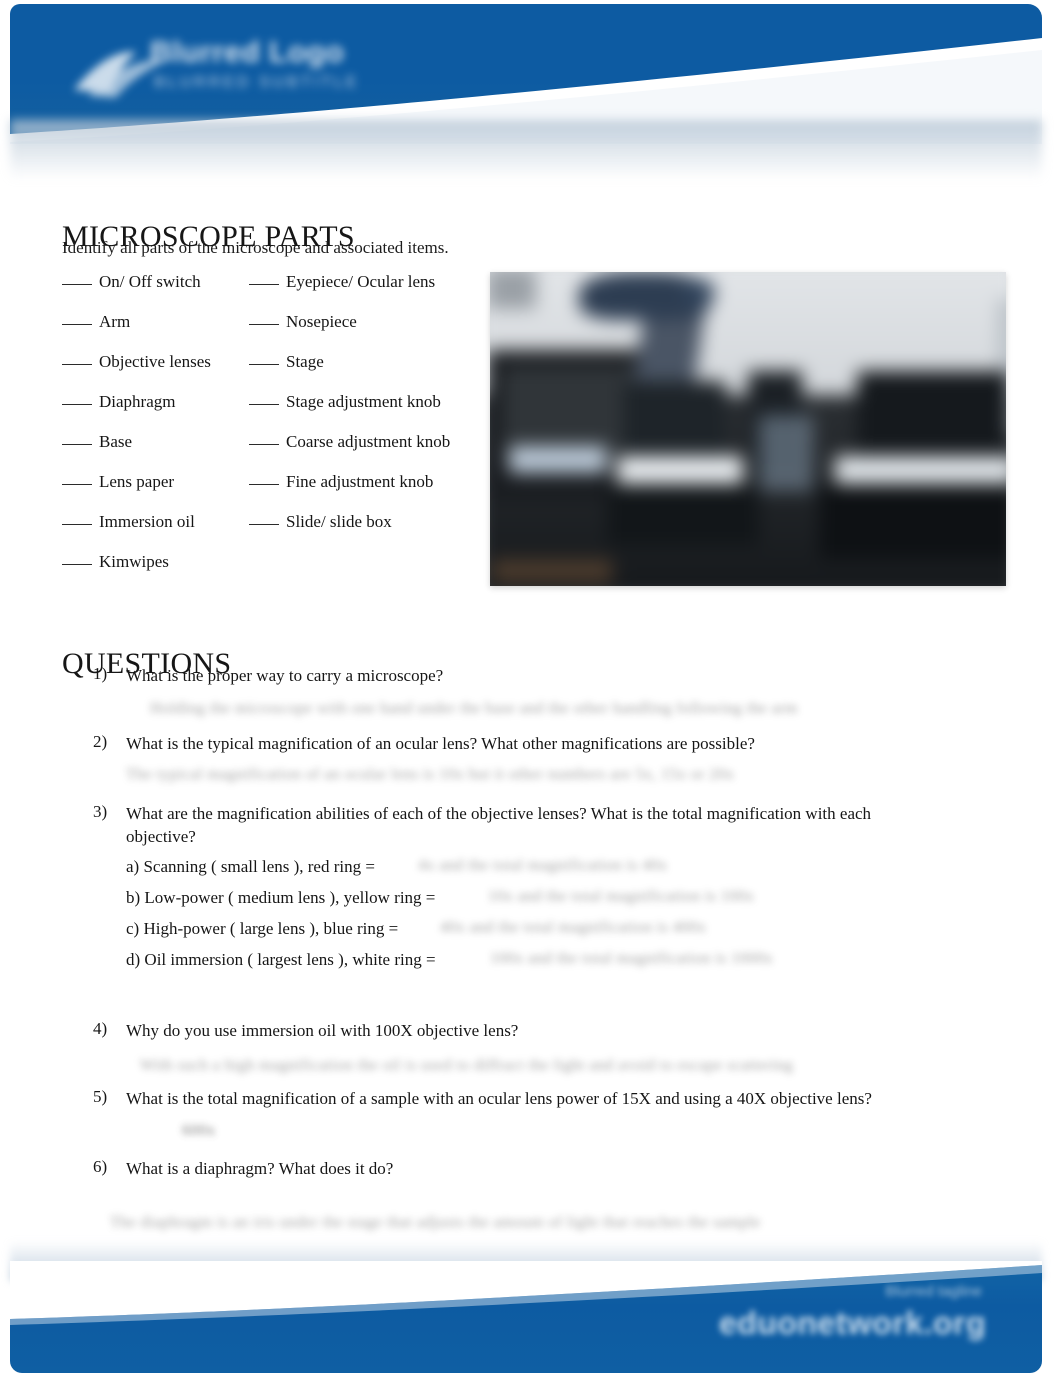 This screenshot has height=1377, width=1062. I want to click on list-item: Nosepiece, so click(374, 332).